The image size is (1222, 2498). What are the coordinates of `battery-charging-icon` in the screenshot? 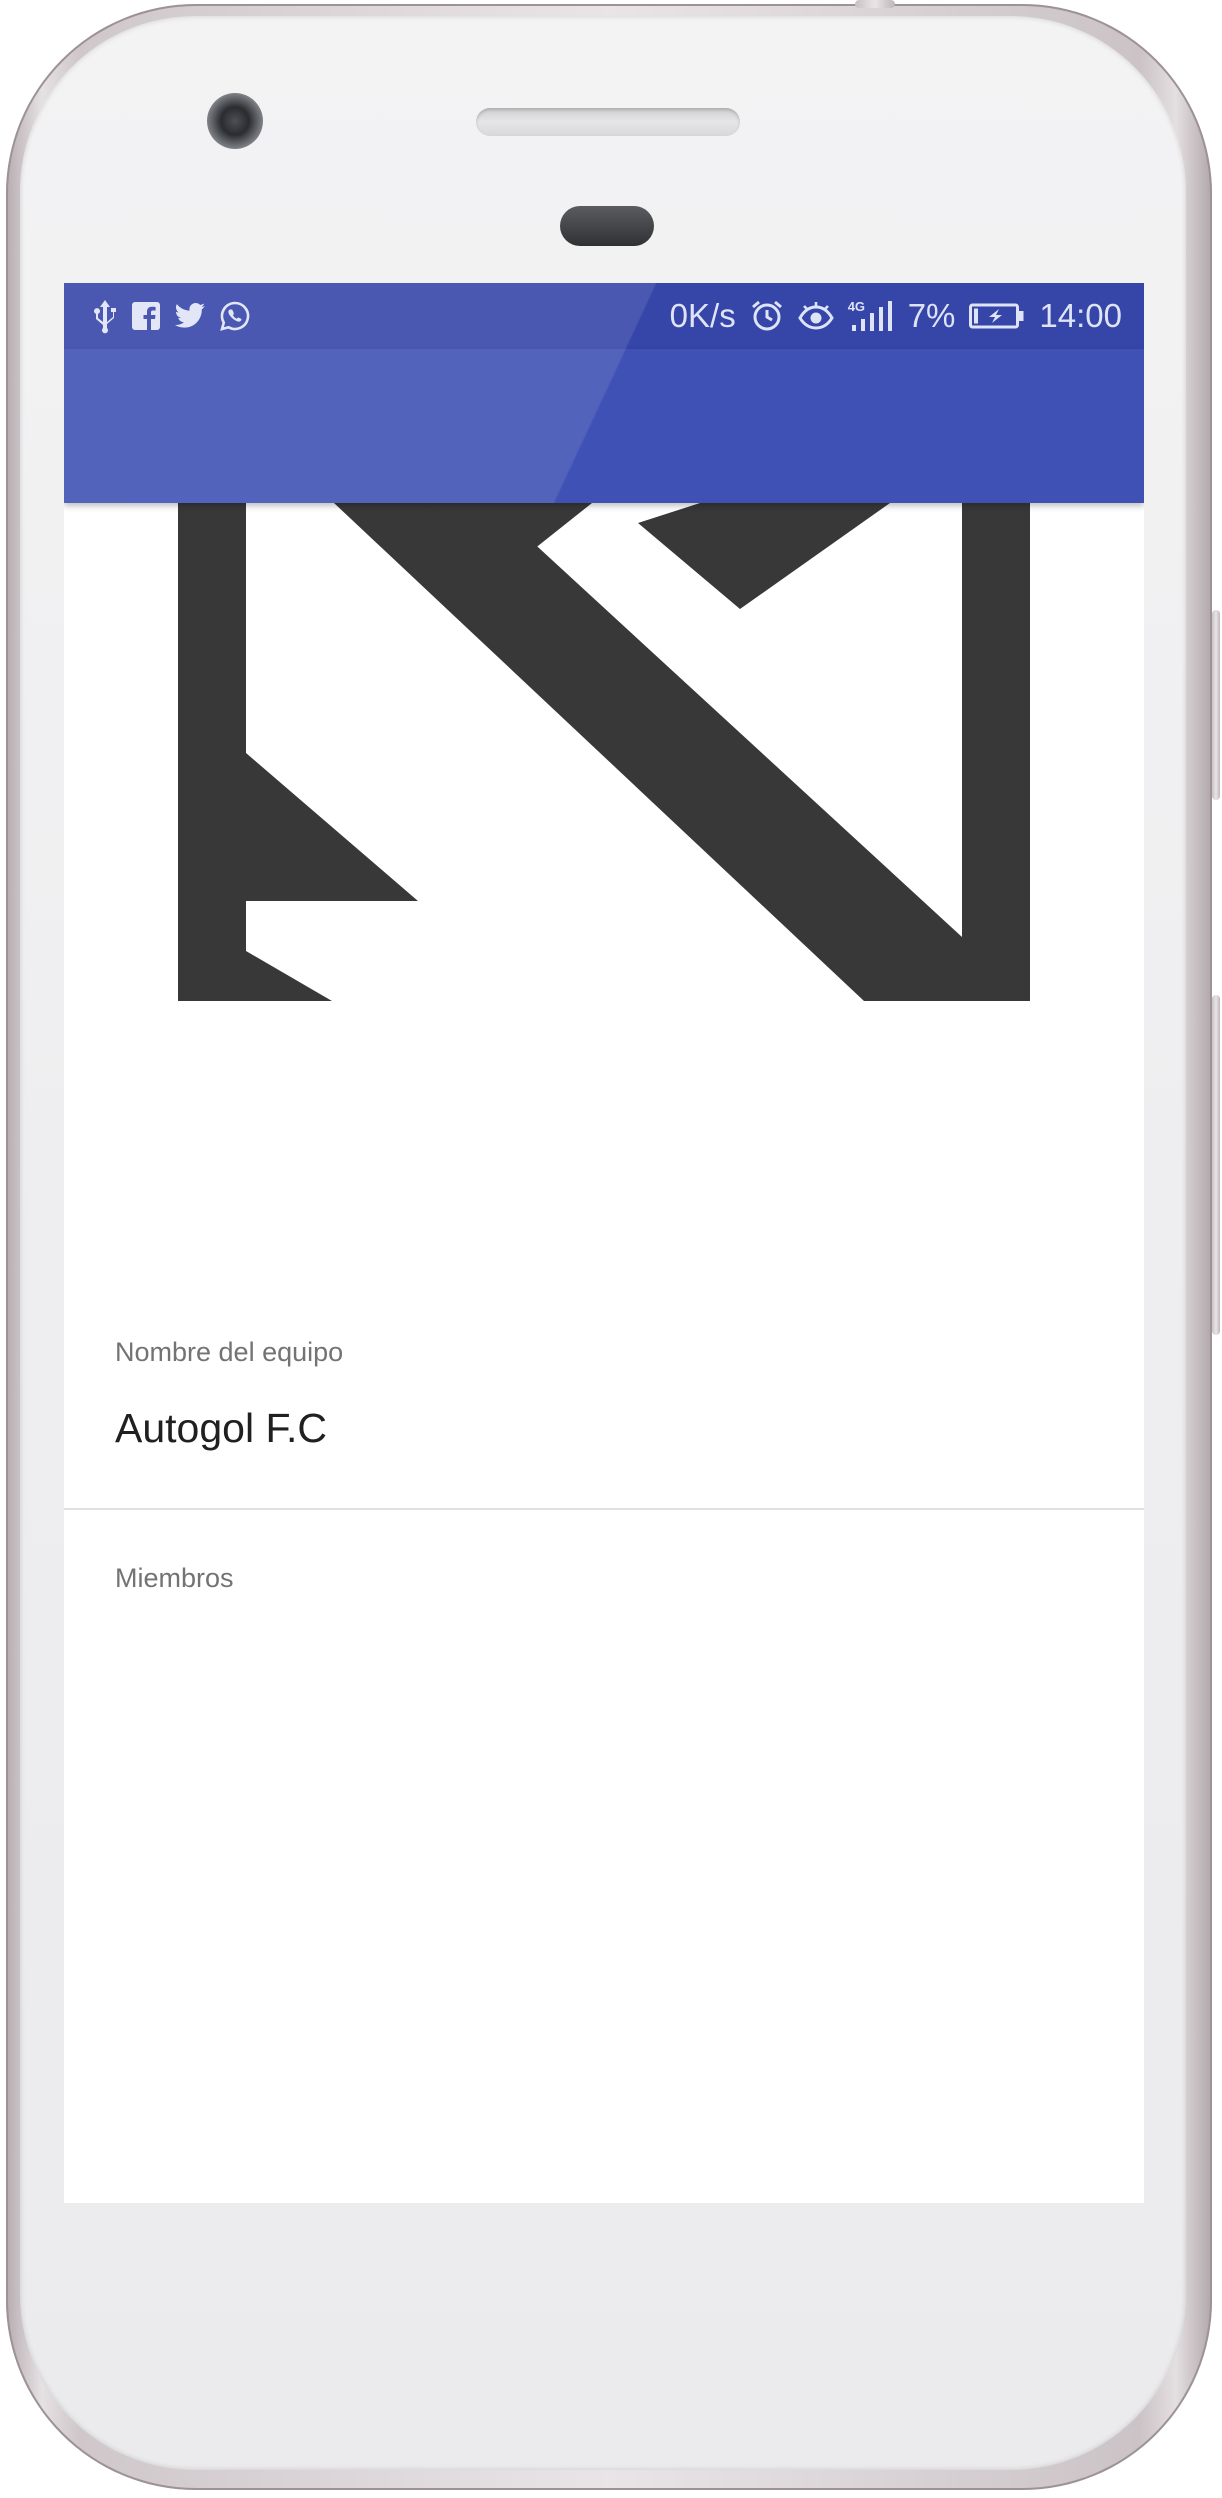 It's located at (997, 316).